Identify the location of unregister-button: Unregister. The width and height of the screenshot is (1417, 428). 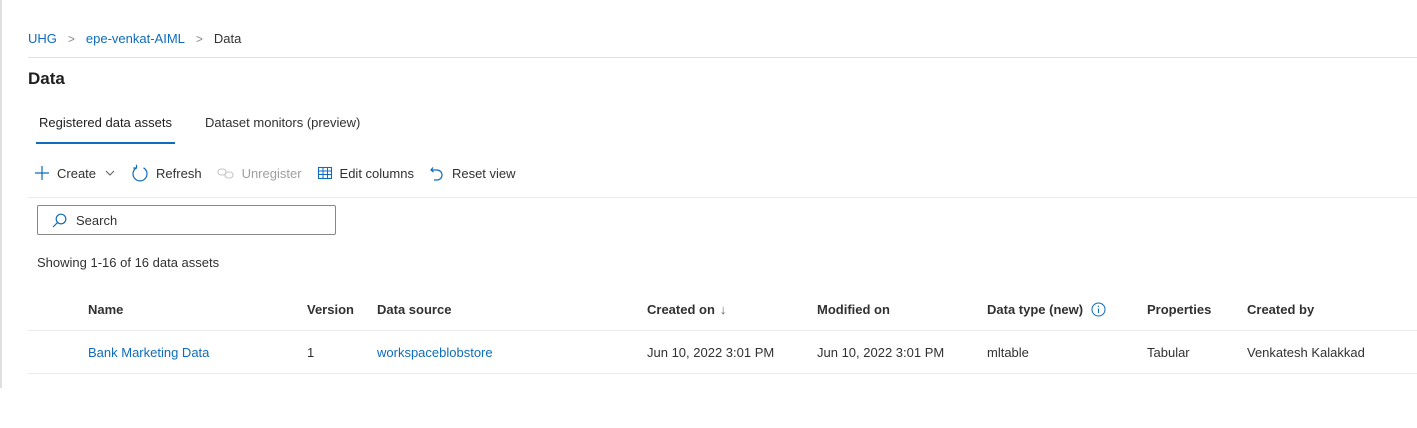
(259, 173).